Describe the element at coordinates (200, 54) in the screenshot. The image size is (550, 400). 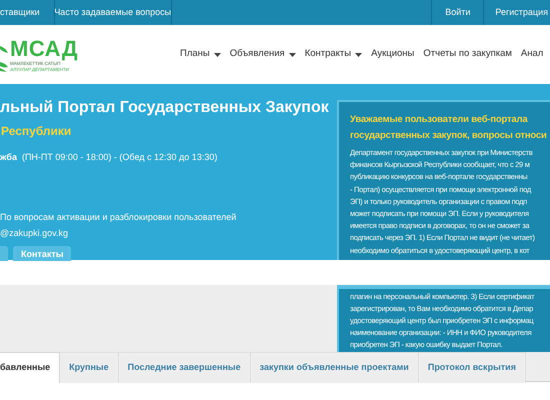
I see `nav-link: Планы` at that location.